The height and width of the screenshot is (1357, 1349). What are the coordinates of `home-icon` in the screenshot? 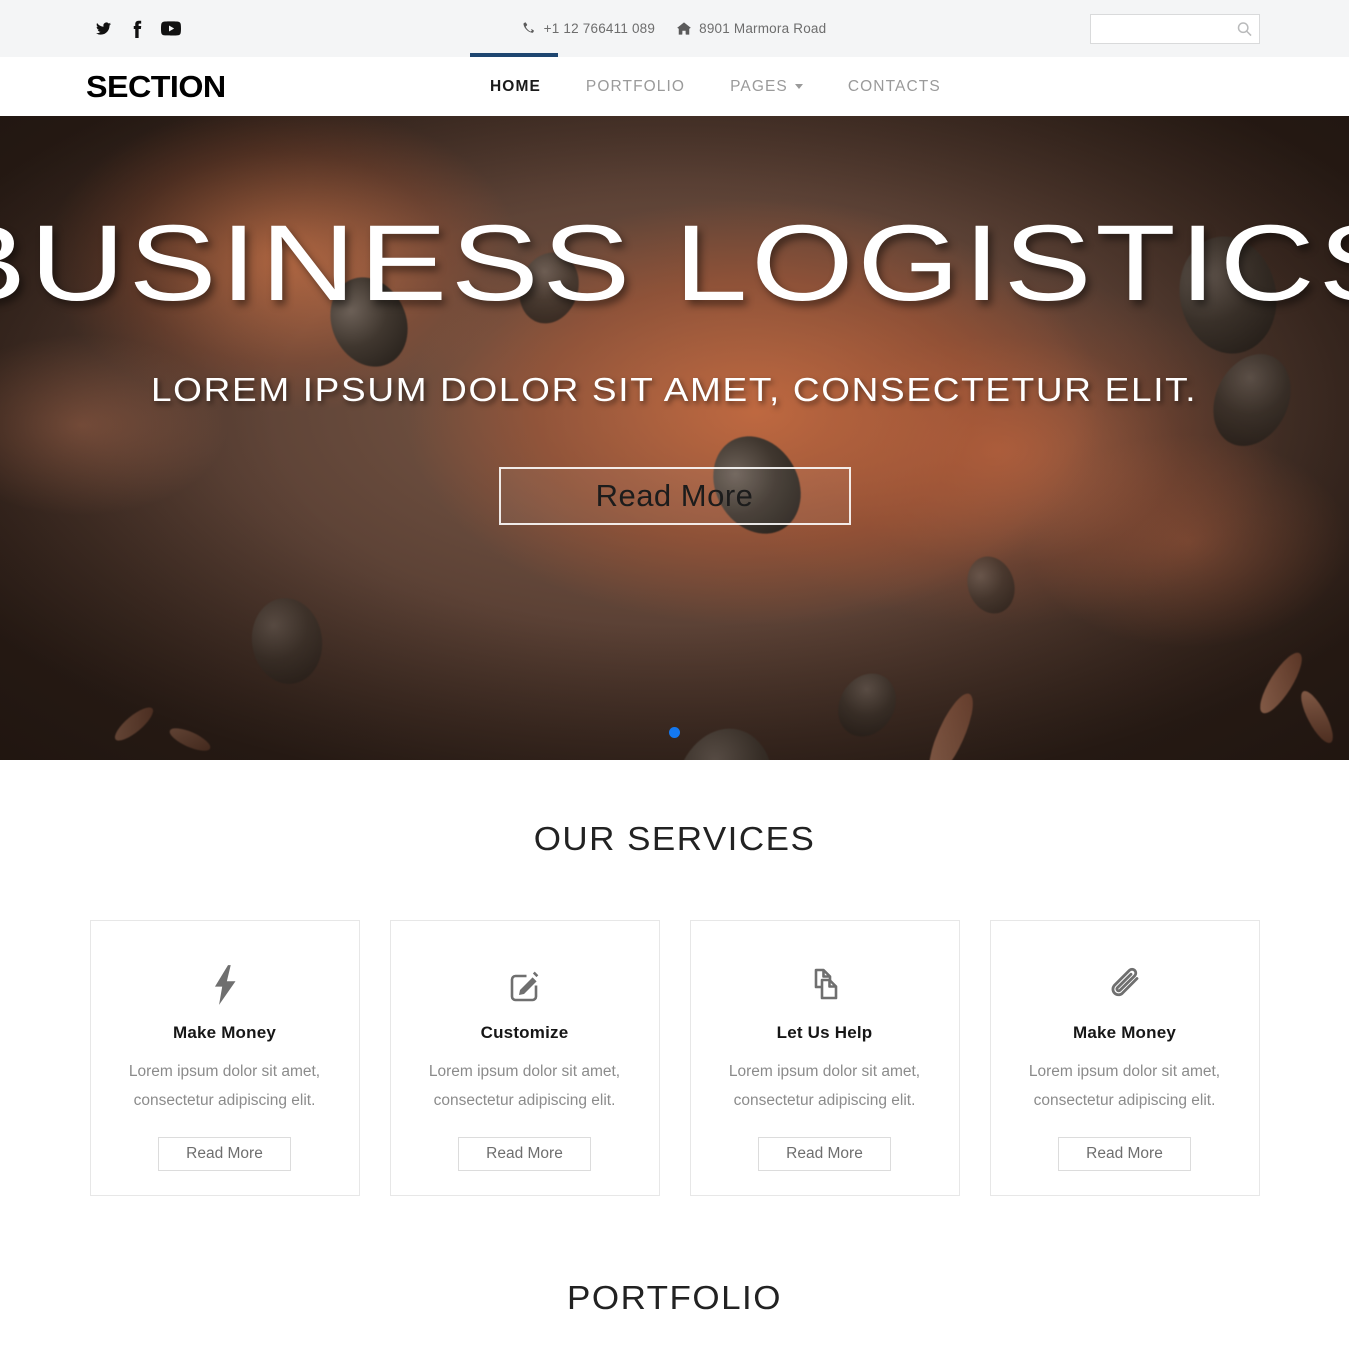 It's located at (684, 28).